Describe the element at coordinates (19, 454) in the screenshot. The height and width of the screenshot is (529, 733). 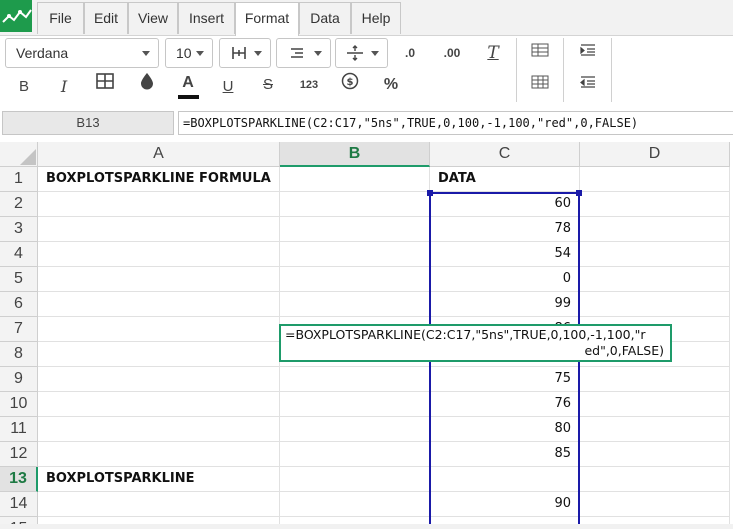
I see `row-header-12: 12` at that location.